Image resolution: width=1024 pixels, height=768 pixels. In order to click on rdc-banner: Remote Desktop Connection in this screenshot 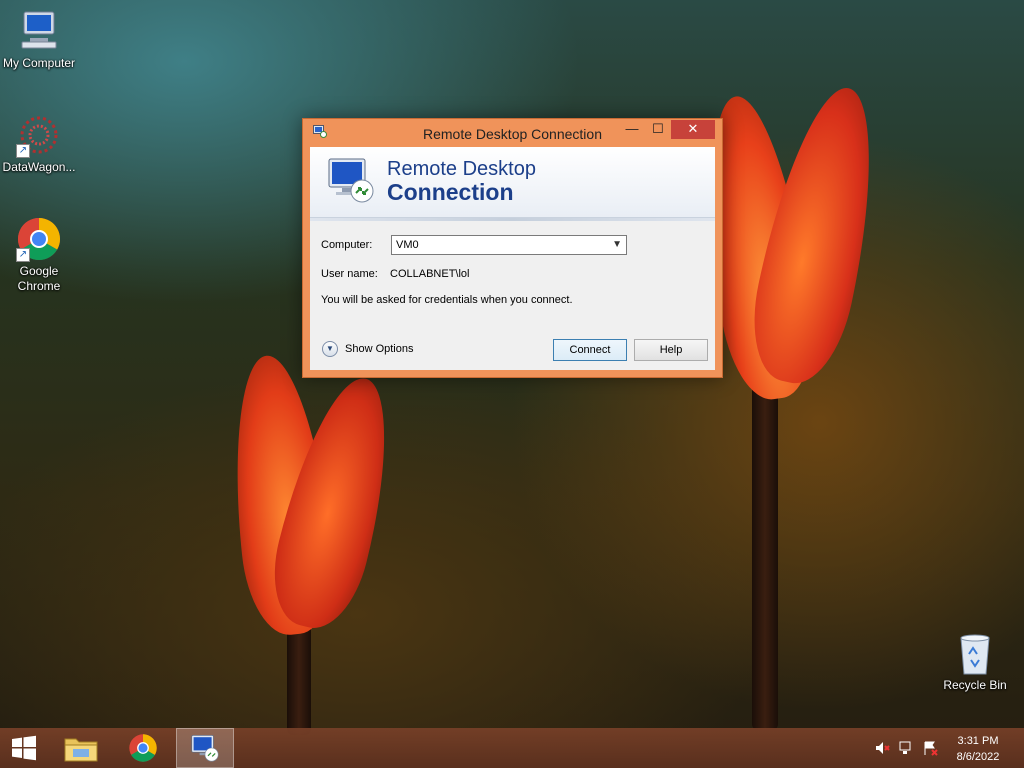, I will do `click(512, 182)`.